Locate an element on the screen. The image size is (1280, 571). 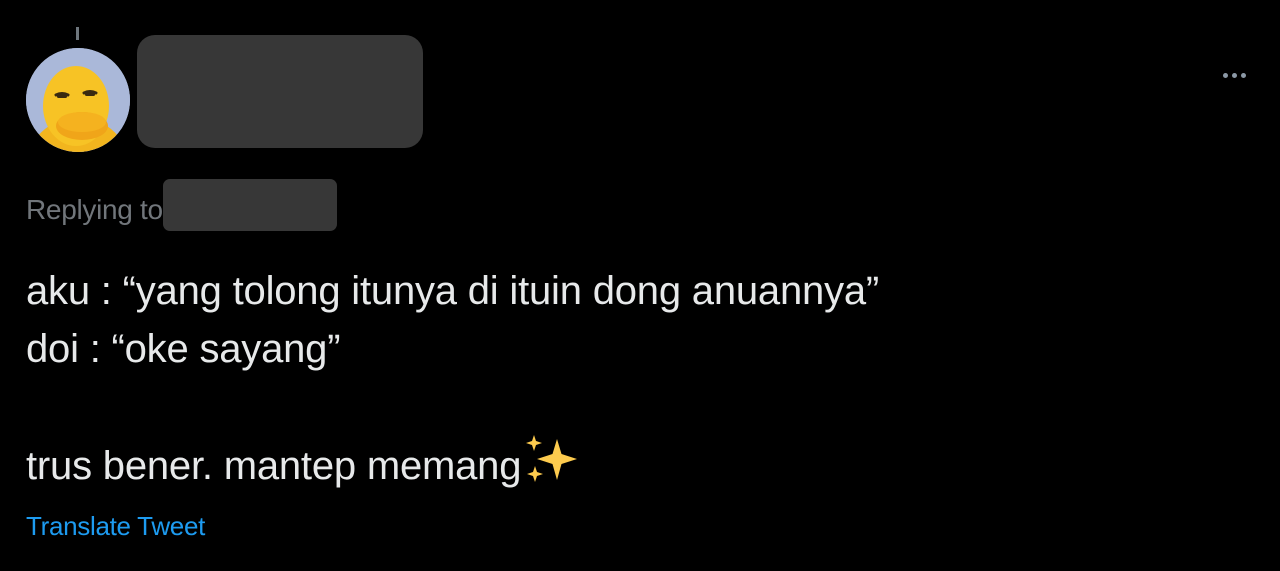
tweet-line-2: doi : “oke sayang” is located at coordinates (183, 349).